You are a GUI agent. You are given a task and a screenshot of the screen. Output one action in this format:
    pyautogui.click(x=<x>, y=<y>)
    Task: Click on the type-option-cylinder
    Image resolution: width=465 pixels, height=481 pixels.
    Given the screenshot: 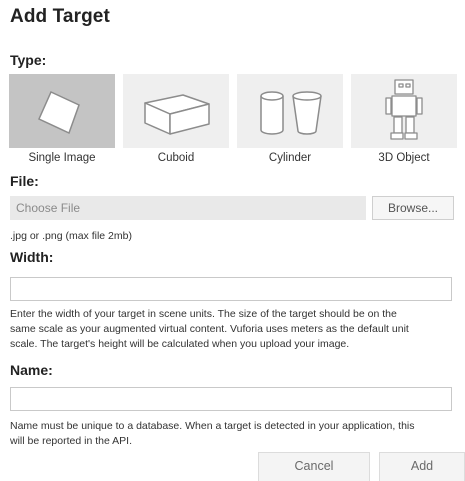 What is the action you would take?
    pyautogui.click(x=290, y=111)
    